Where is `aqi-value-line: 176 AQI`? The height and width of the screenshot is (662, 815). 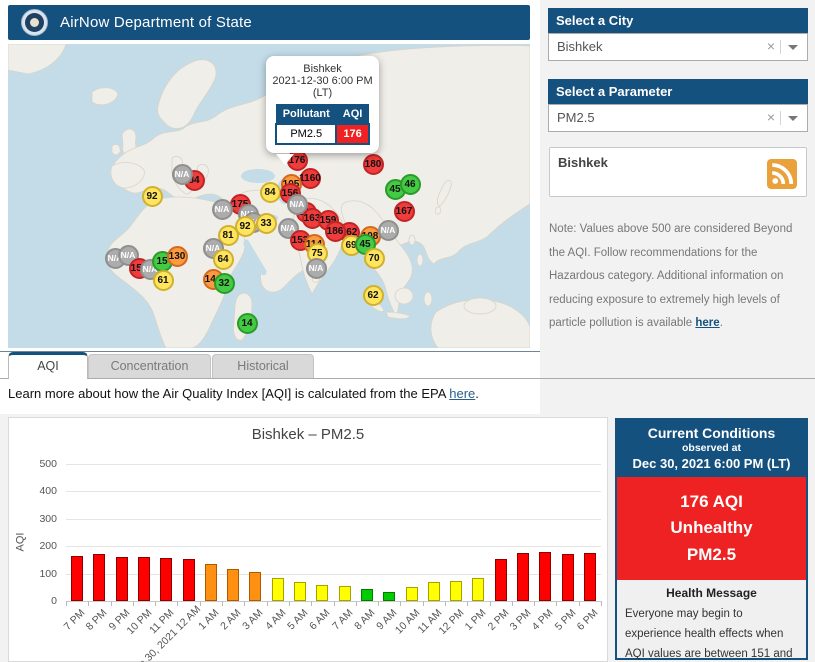
aqi-value-line: 176 AQI is located at coordinates (711, 501).